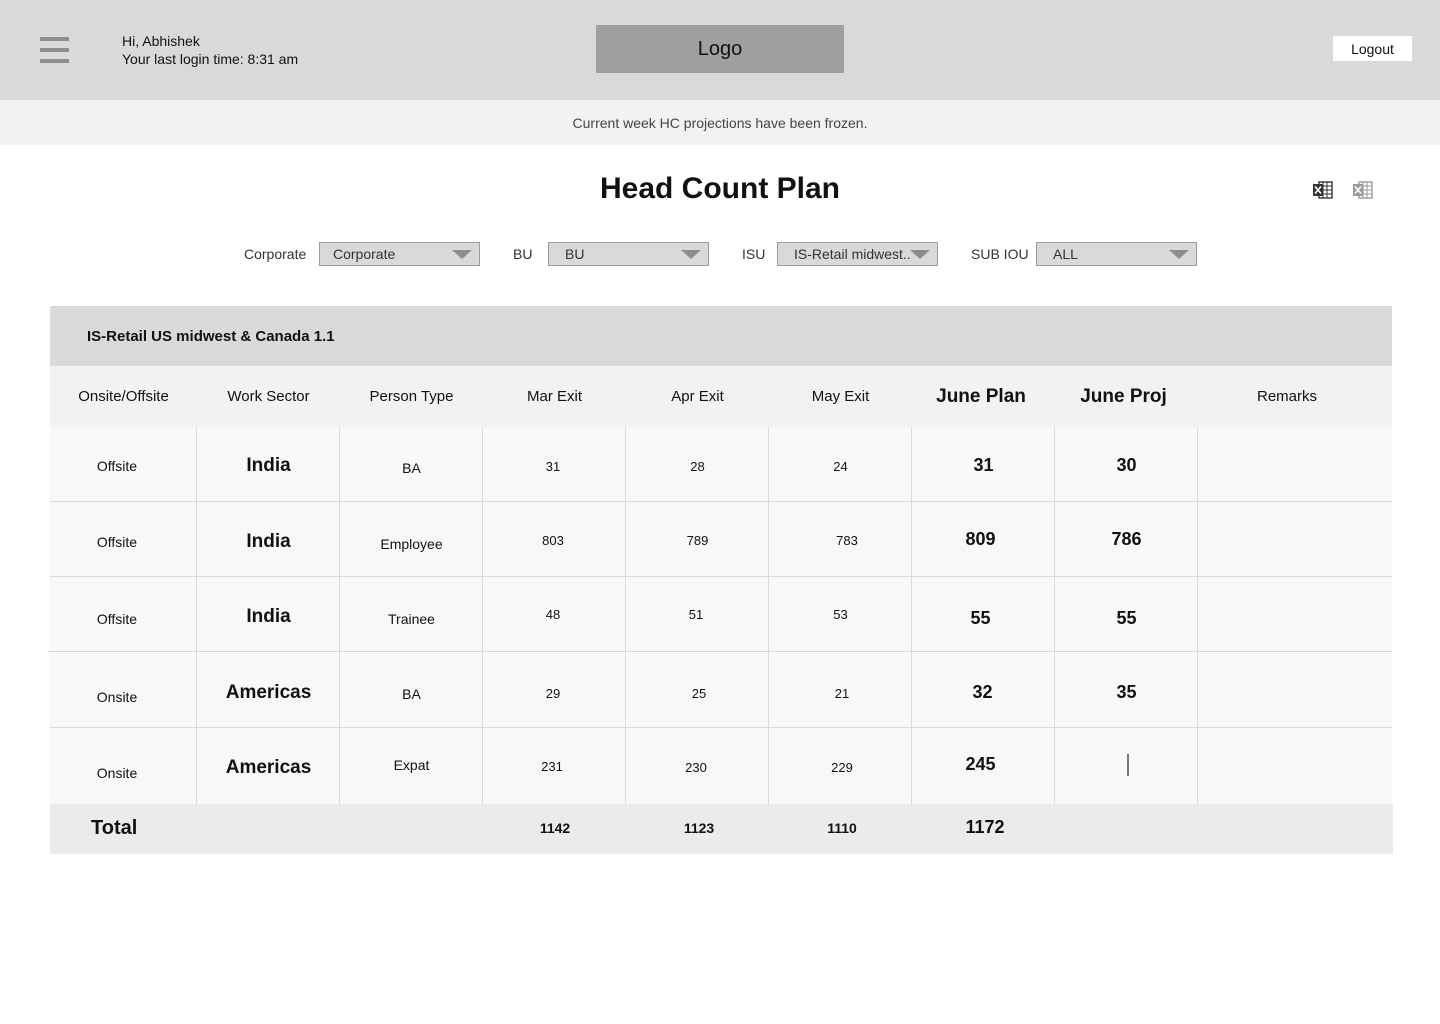  Describe the element at coordinates (117, 619) in the screenshot. I see `row-3-location: Offsite` at that location.